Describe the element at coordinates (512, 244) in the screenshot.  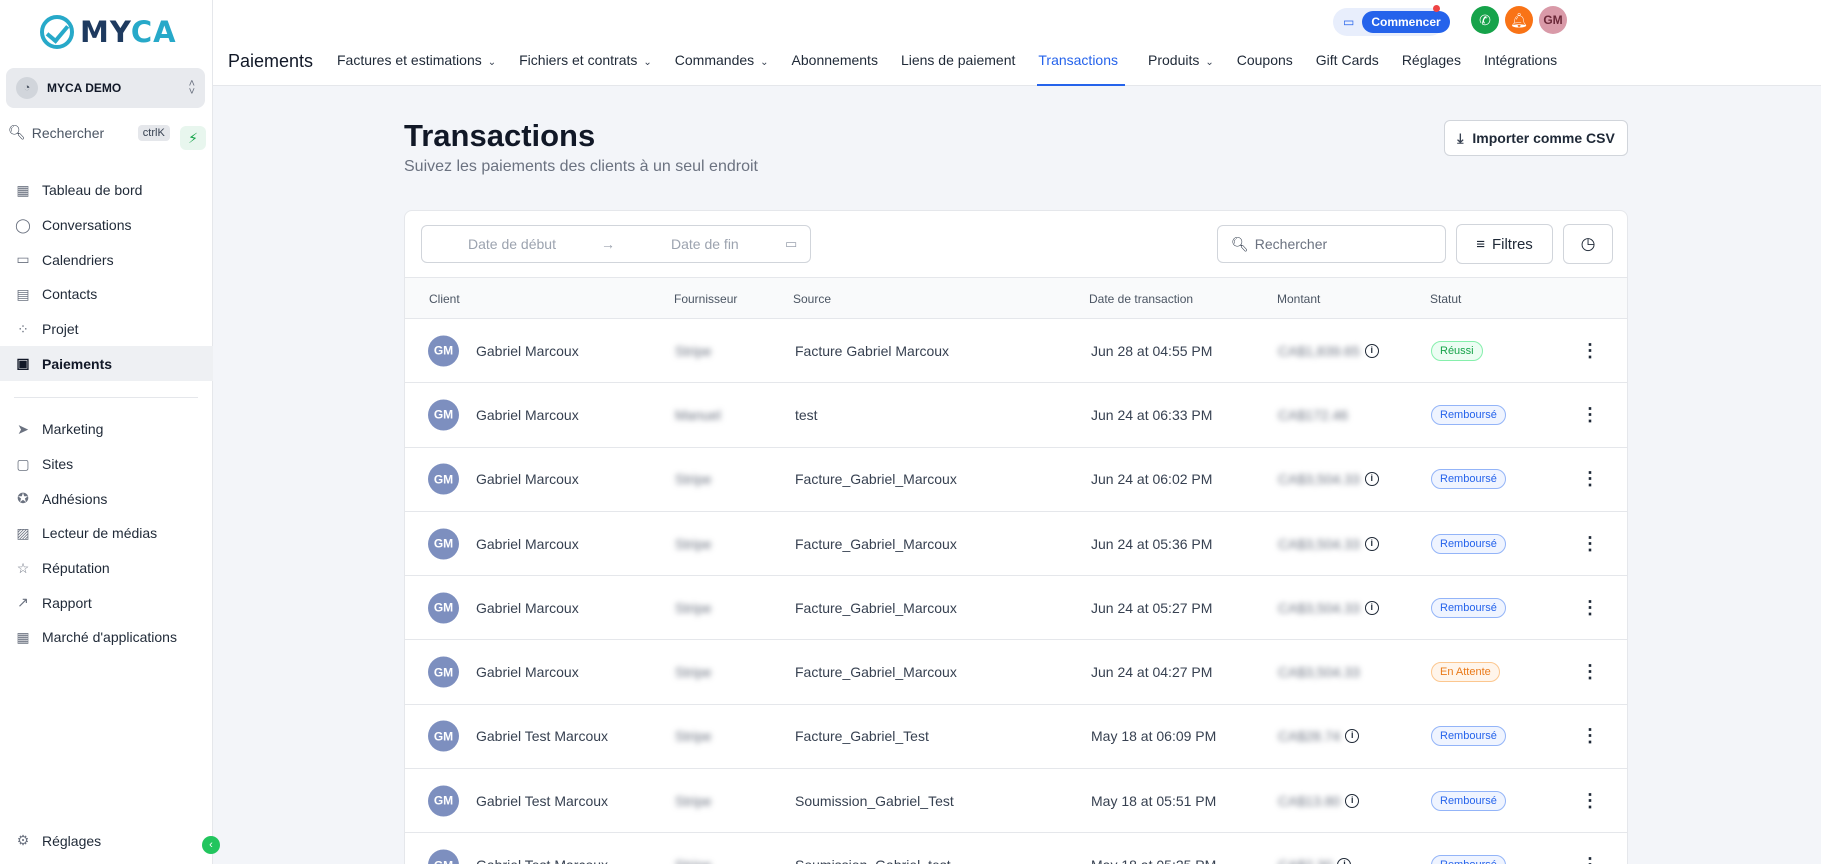
I see `date-start-input: Date de début` at that location.